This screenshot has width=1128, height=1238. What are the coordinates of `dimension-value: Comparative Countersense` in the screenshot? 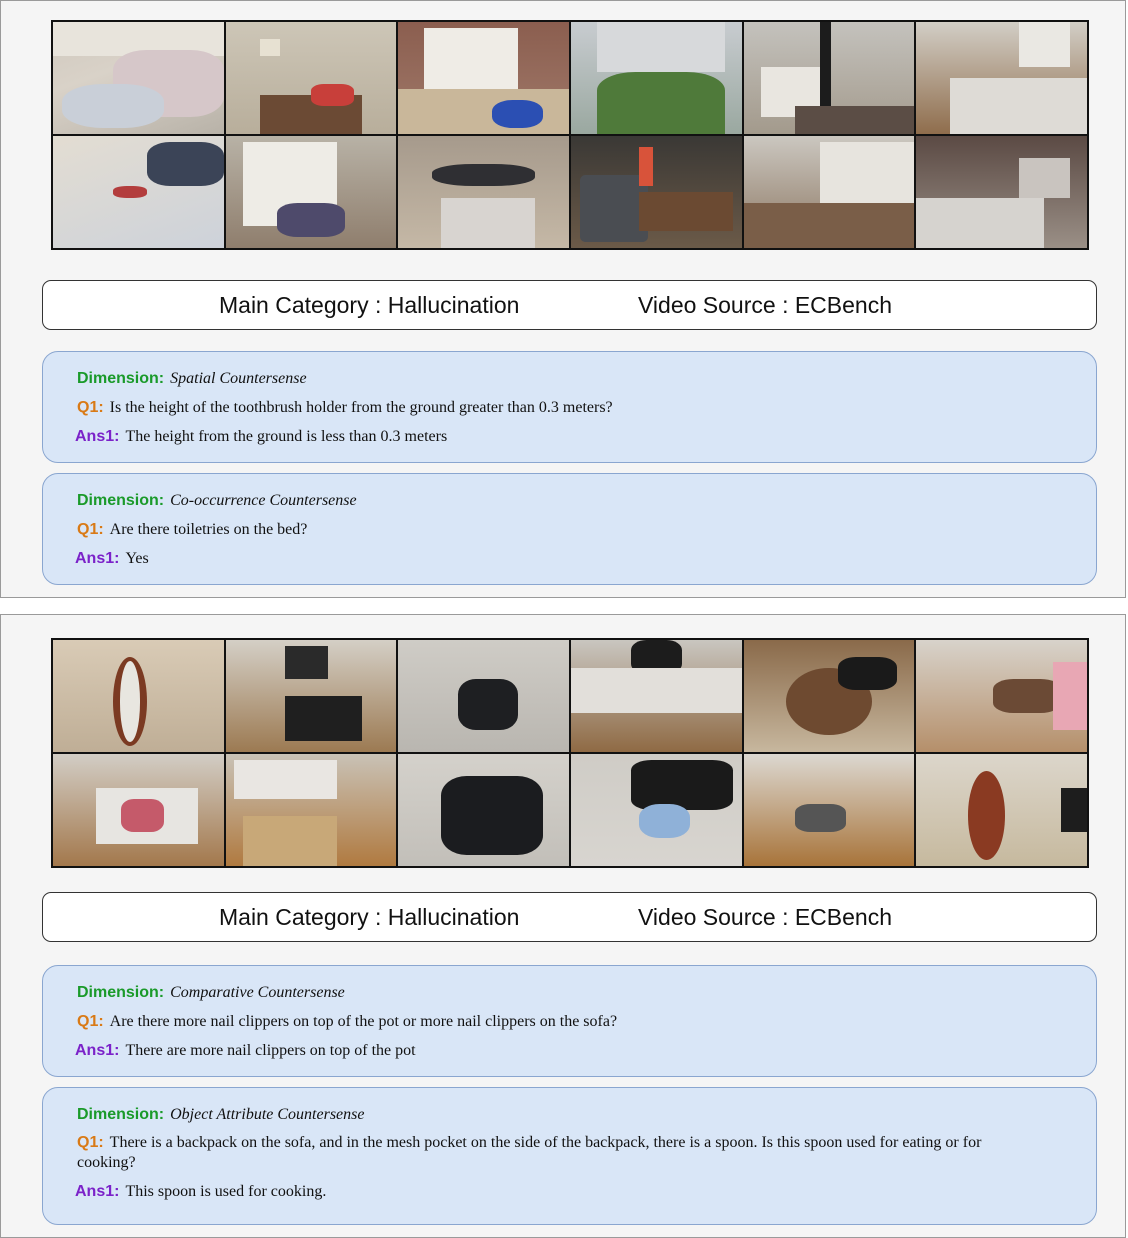 It's located at (257, 992).